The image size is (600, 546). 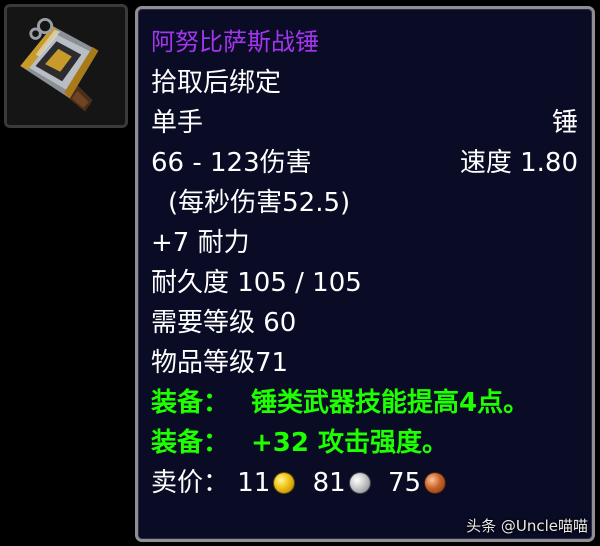 I want to click on equip-effect: 装备： 锤类武器技能提高4点。, so click(x=364, y=403).